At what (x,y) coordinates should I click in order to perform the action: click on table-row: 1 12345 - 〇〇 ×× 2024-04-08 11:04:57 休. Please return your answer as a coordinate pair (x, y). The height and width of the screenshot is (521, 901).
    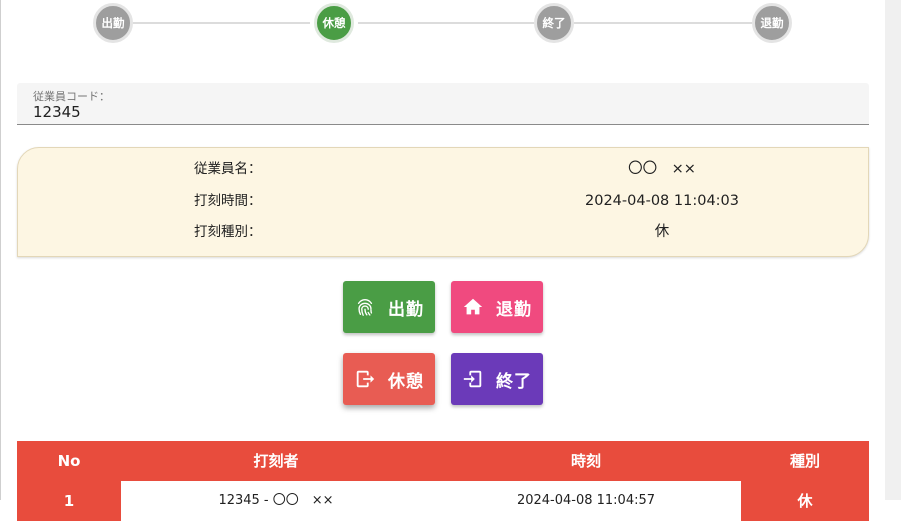
    Looking at the image, I should click on (443, 501).